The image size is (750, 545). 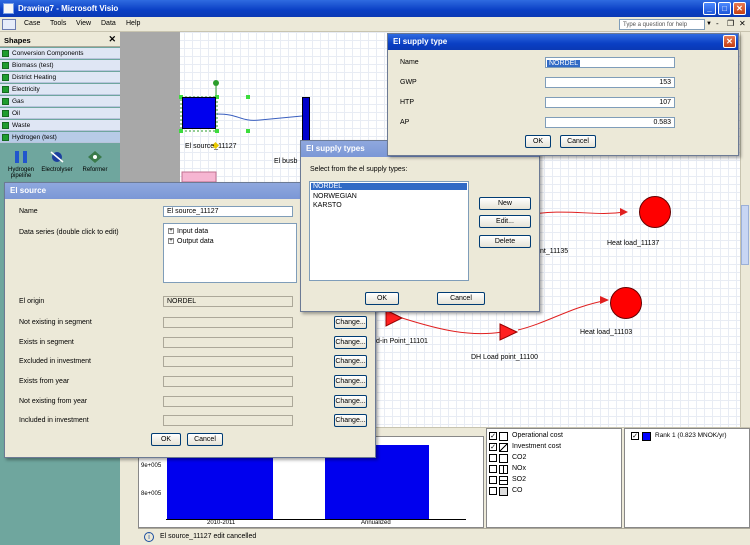 I want to click on legend-label: NOx, so click(x=519, y=468).